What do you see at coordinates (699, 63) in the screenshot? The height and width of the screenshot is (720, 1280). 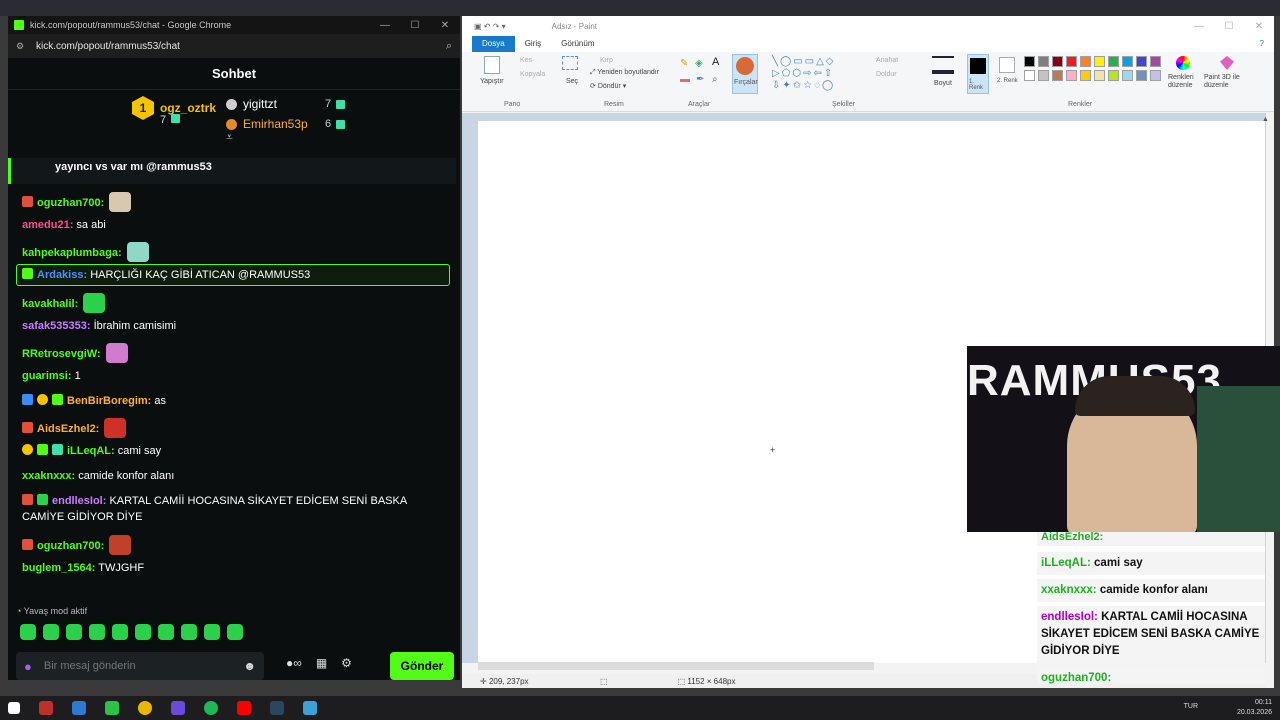 I see `fill-icon: ◈` at bounding box center [699, 63].